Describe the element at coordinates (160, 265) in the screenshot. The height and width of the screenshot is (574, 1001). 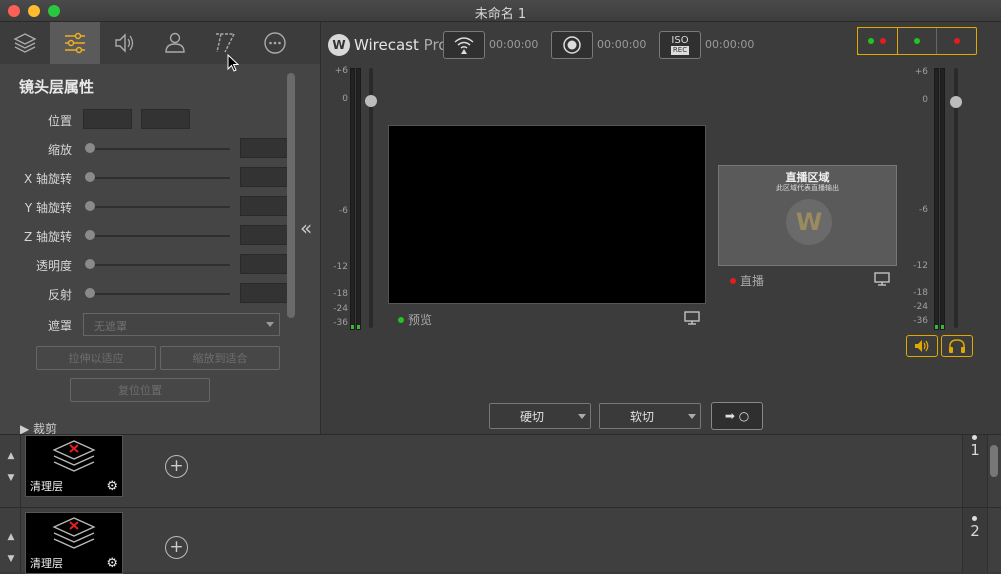
I see `opacity-slider-track` at that location.